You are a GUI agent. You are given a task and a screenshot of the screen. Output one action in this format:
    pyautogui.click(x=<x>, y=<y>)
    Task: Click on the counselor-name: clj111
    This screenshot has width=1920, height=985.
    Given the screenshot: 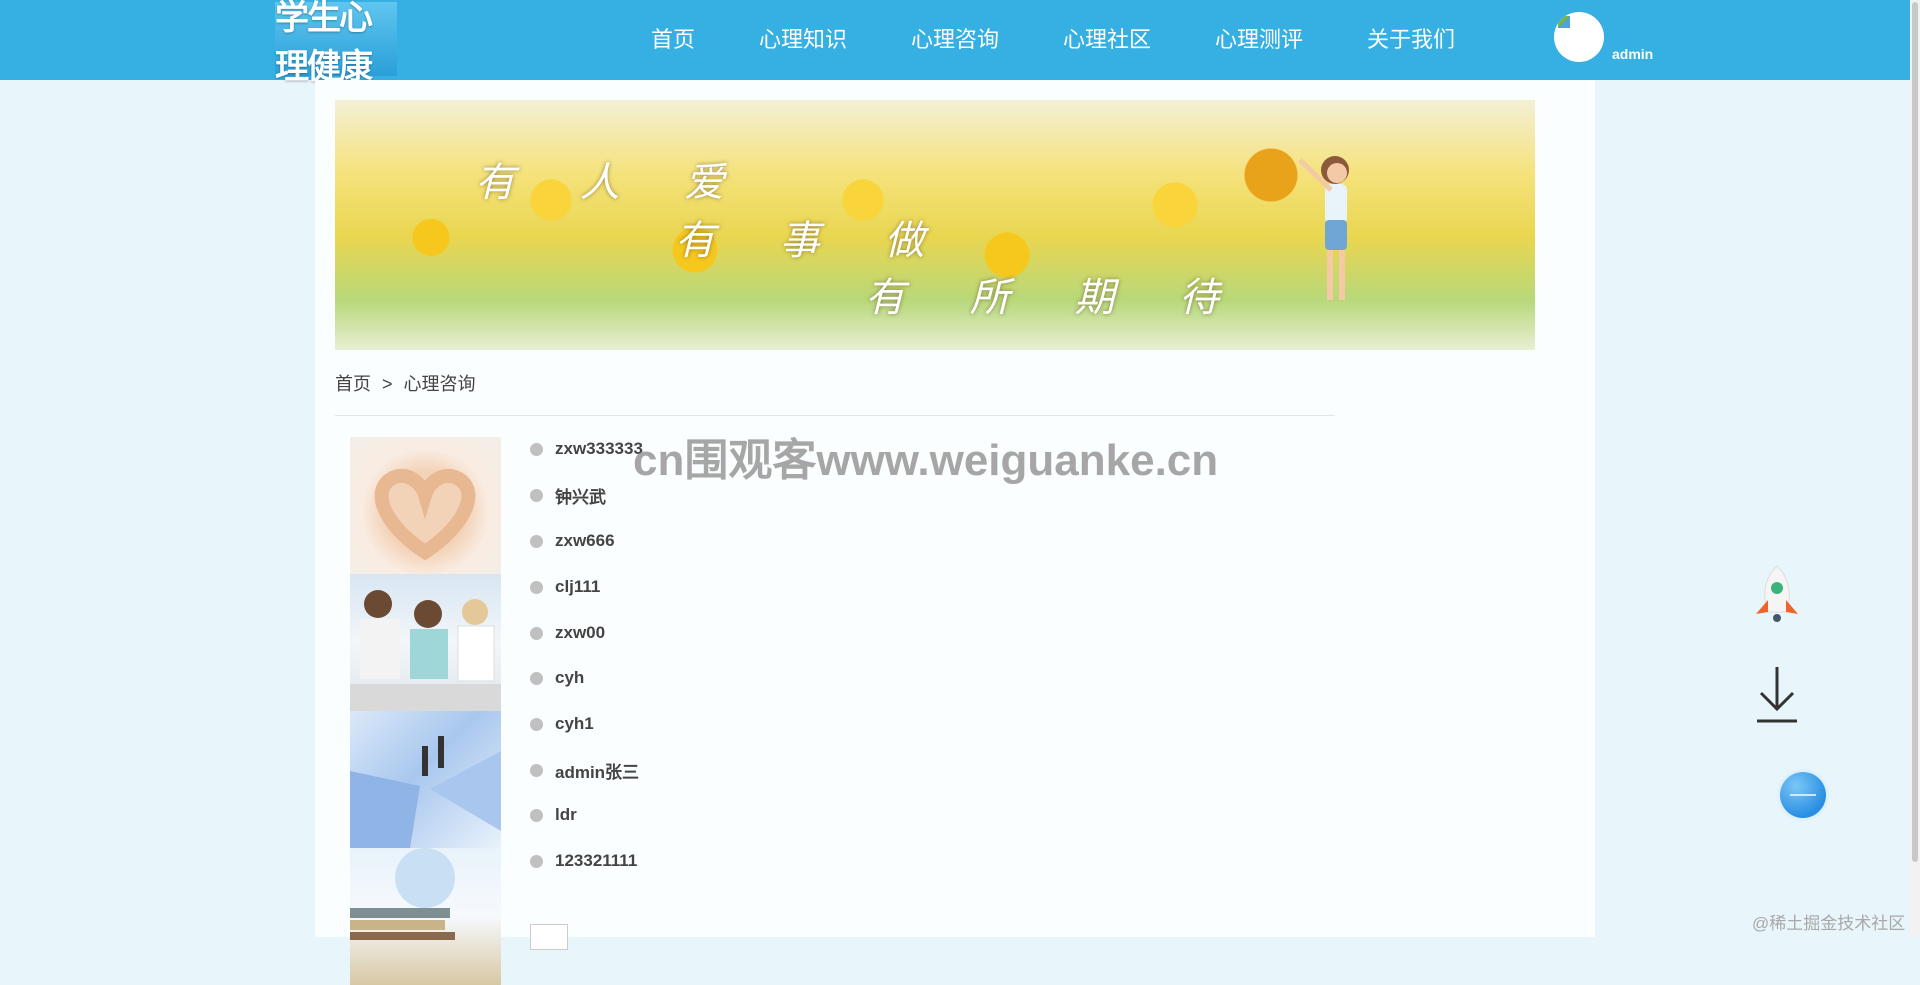 What is the action you would take?
    pyautogui.click(x=577, y=587)
    